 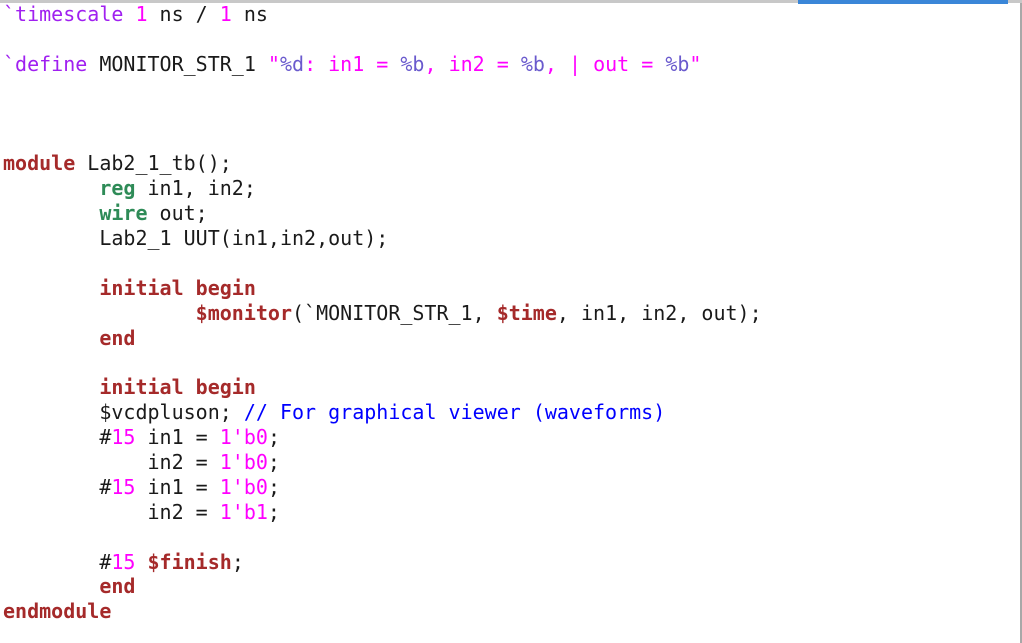 What do you see at coordinates (510, 562) in the screenshot?
I see `code-line: #15 $finish;` at bounding box center [510, 562].